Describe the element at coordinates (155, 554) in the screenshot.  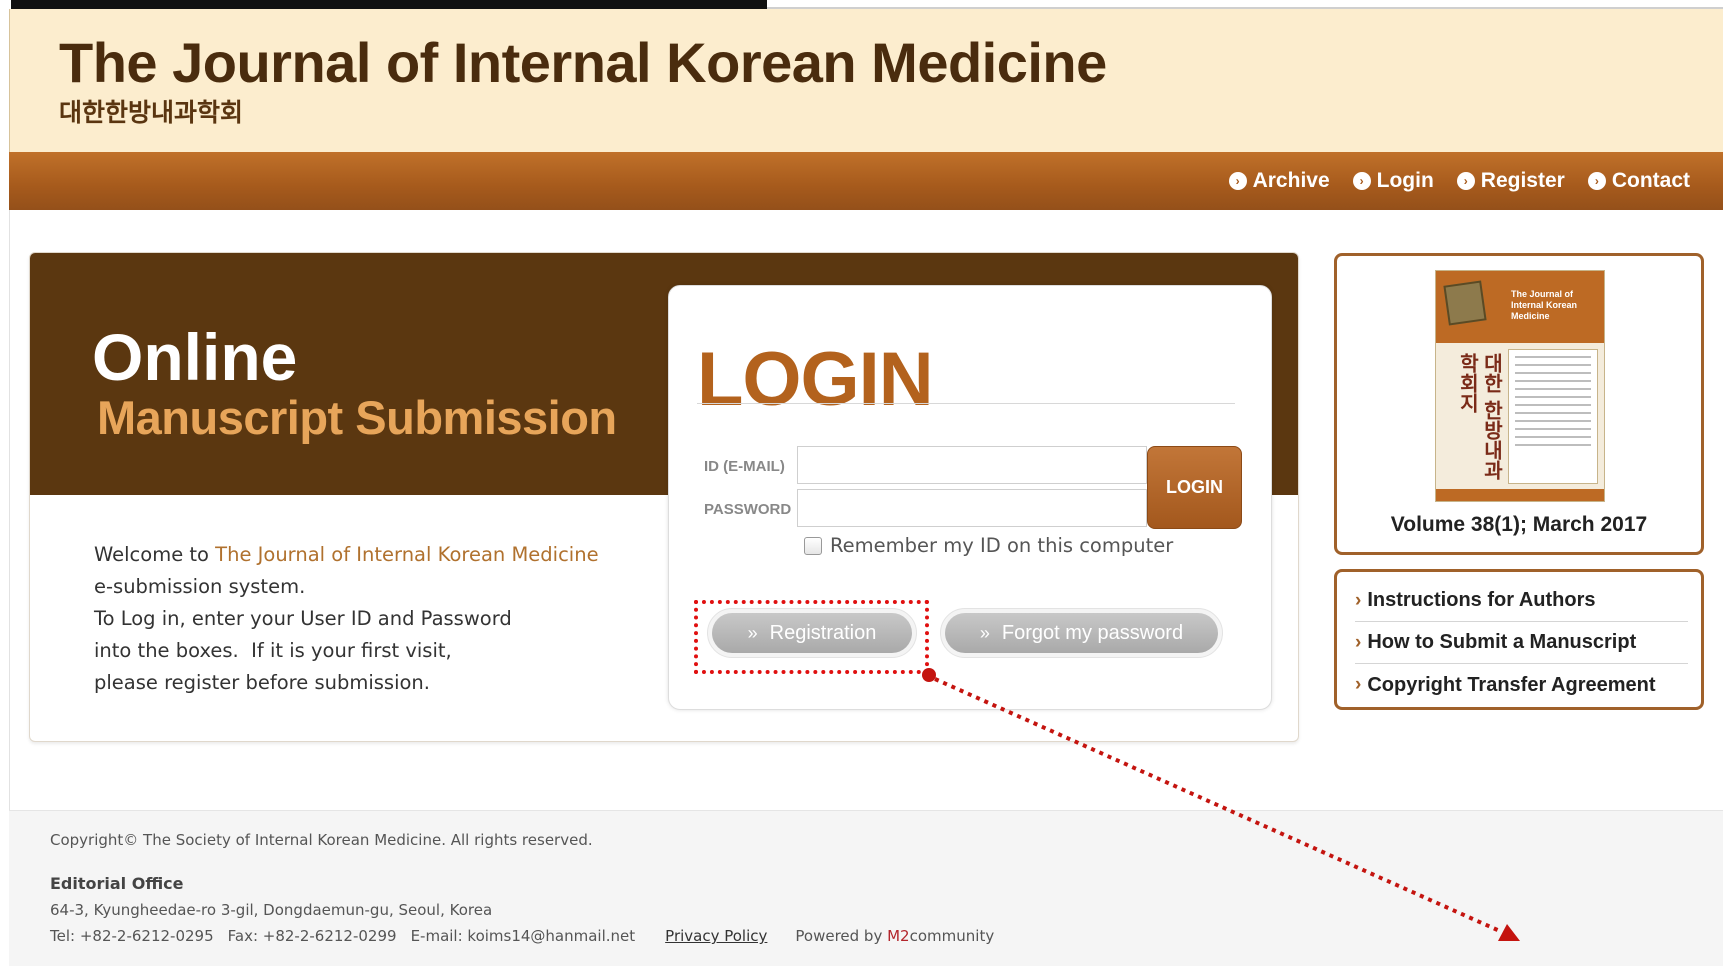
I see `welcome-prefix: Welcome to` at that location.